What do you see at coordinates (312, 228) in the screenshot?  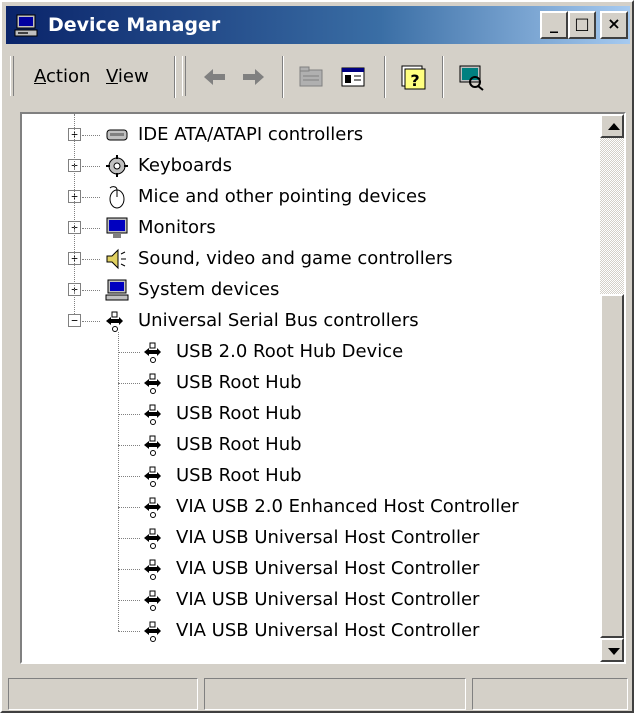 I see `tree-category-row: + Monitors` at bounding box center [312, 228].